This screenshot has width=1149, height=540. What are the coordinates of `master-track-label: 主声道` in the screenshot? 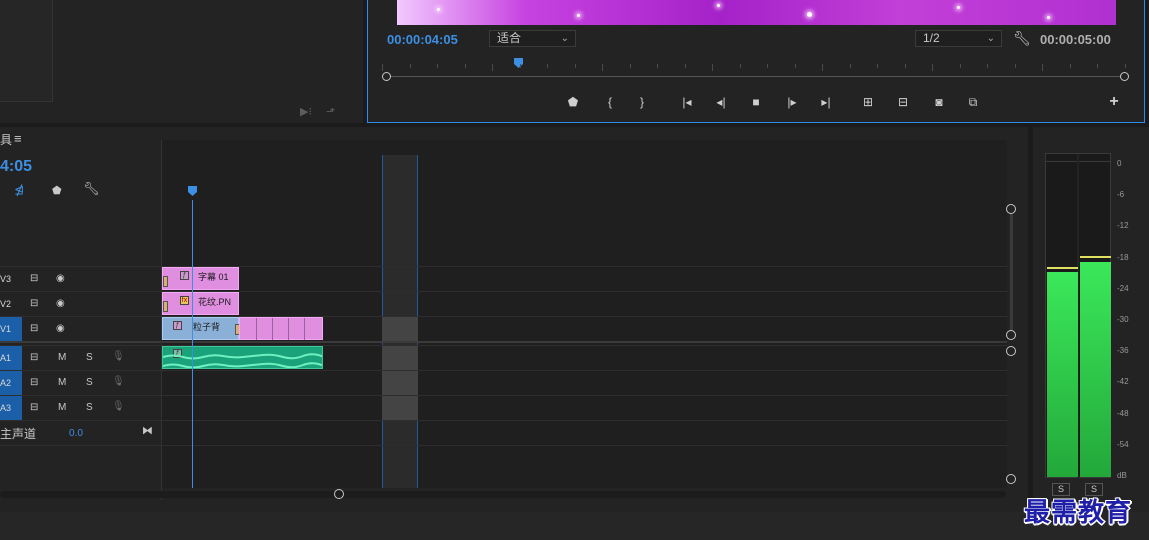 It's located at (18, 434).